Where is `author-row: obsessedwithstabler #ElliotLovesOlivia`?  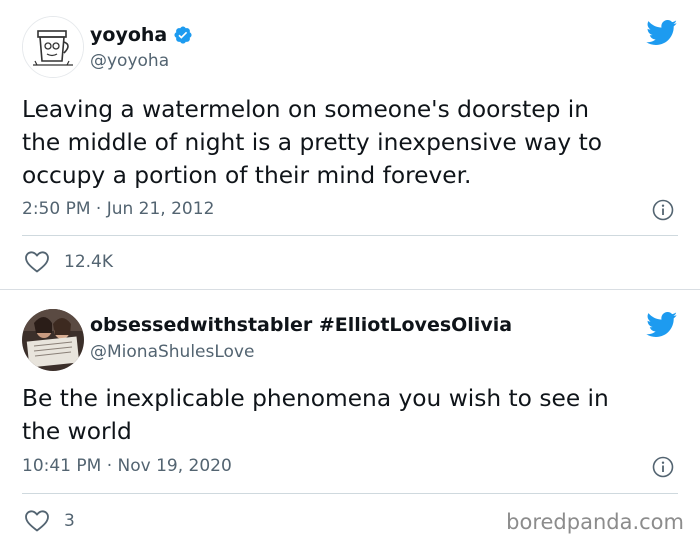
author-row: obsessedwithstabler #ElliotLovesOlivia is located at coordinates (301, 325).